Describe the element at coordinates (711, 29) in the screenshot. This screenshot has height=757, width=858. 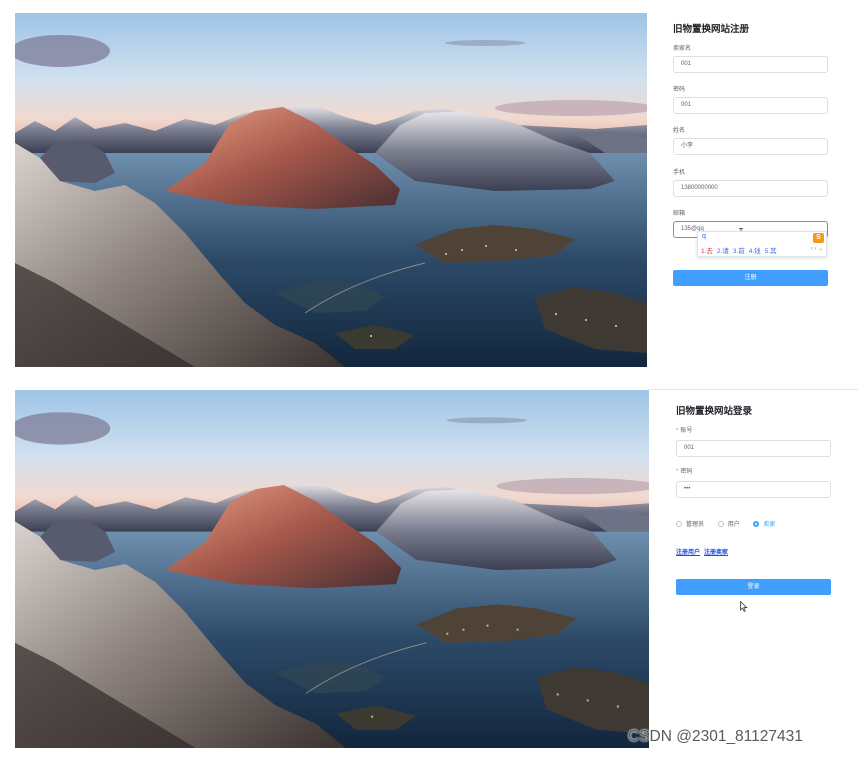
I see `page-title: 旧物置换网站注册` at that location.